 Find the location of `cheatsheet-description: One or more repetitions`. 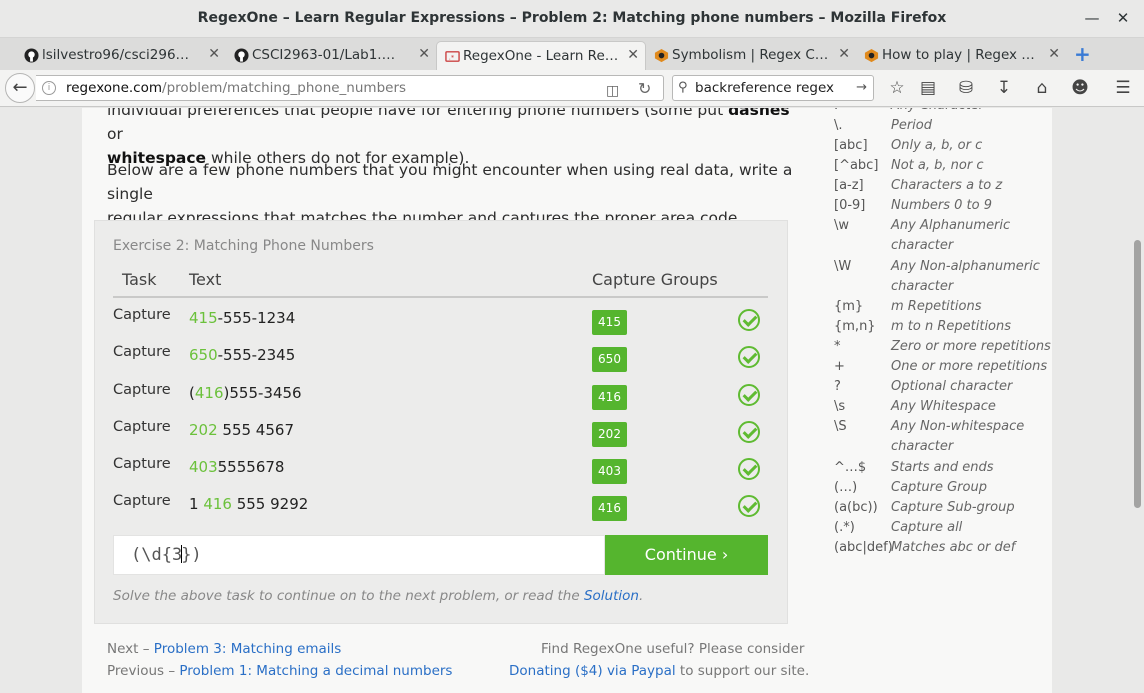

cheatsheet-description: One or more repetitions is located at coordinates (969, 366).